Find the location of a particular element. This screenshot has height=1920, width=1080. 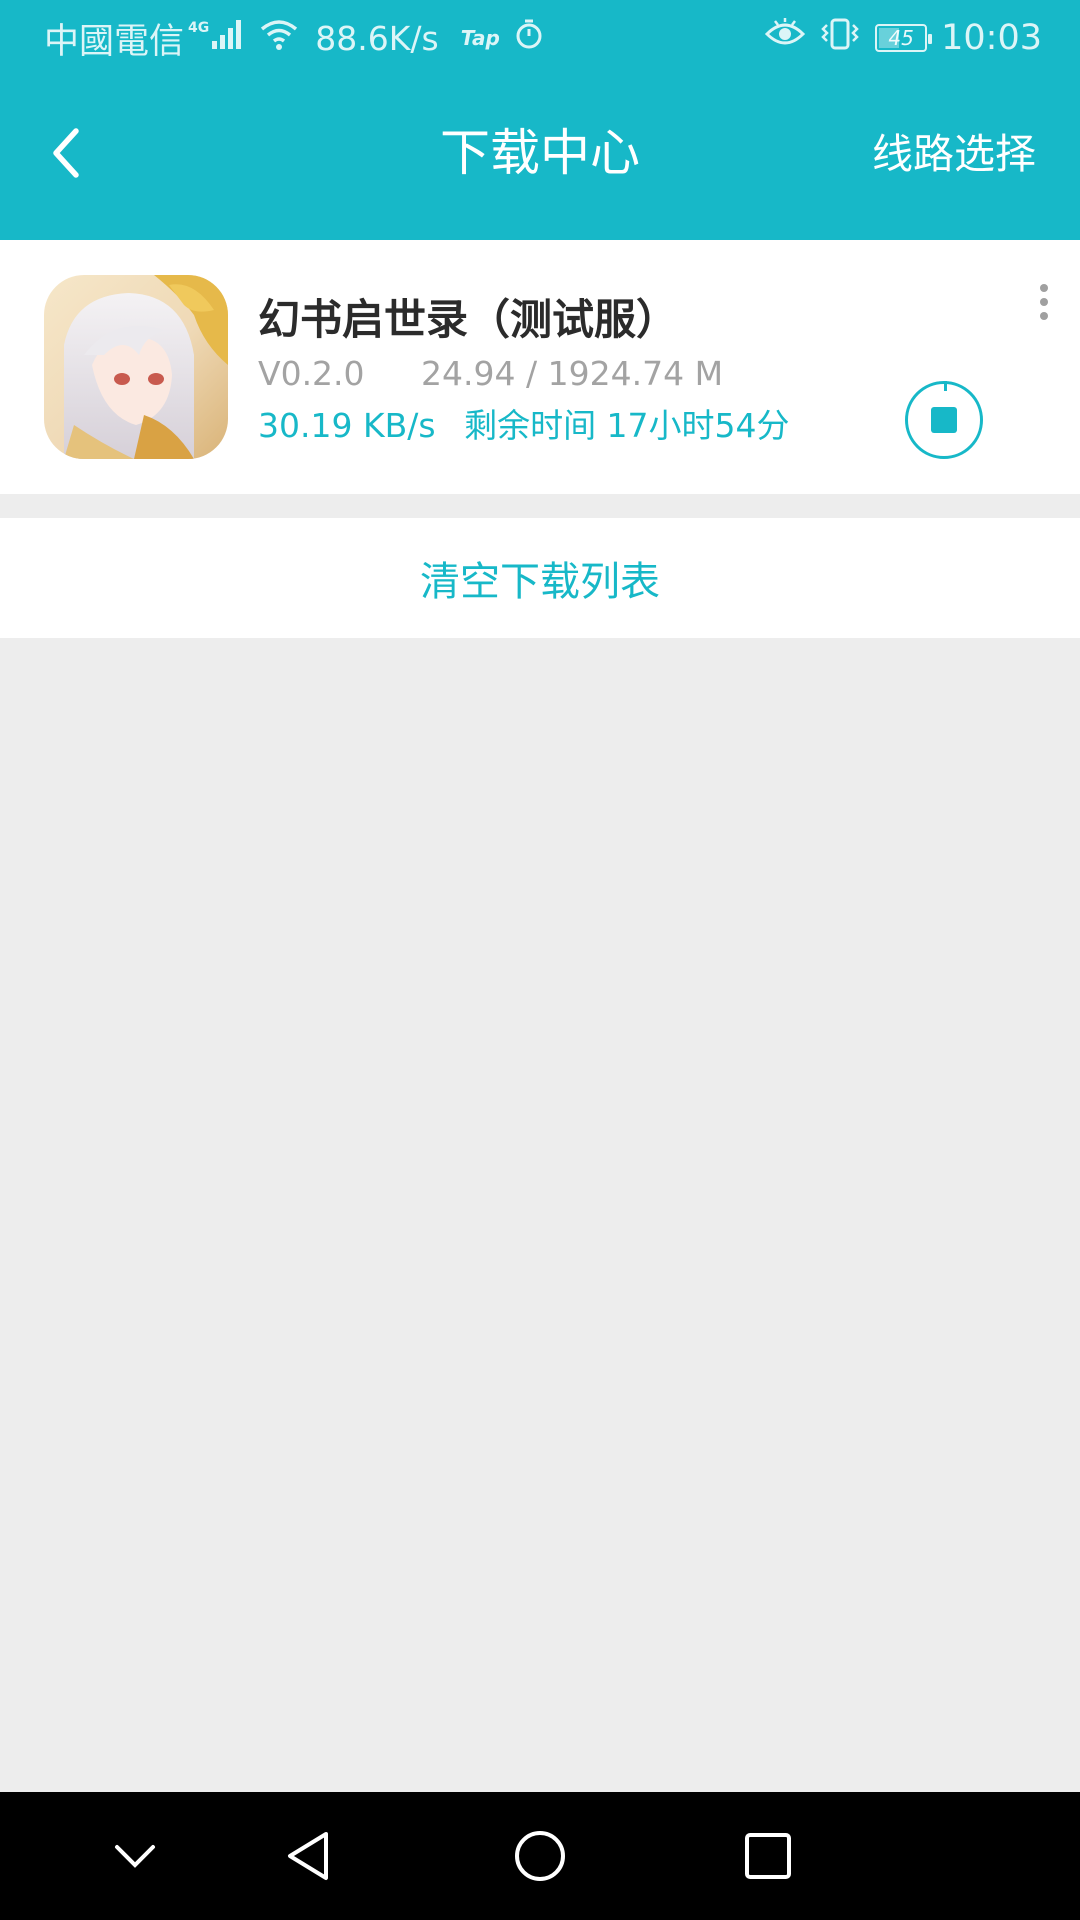

status-left: 中國電信 4G 88.6K/s Tap is located at coordinates (294, 38).